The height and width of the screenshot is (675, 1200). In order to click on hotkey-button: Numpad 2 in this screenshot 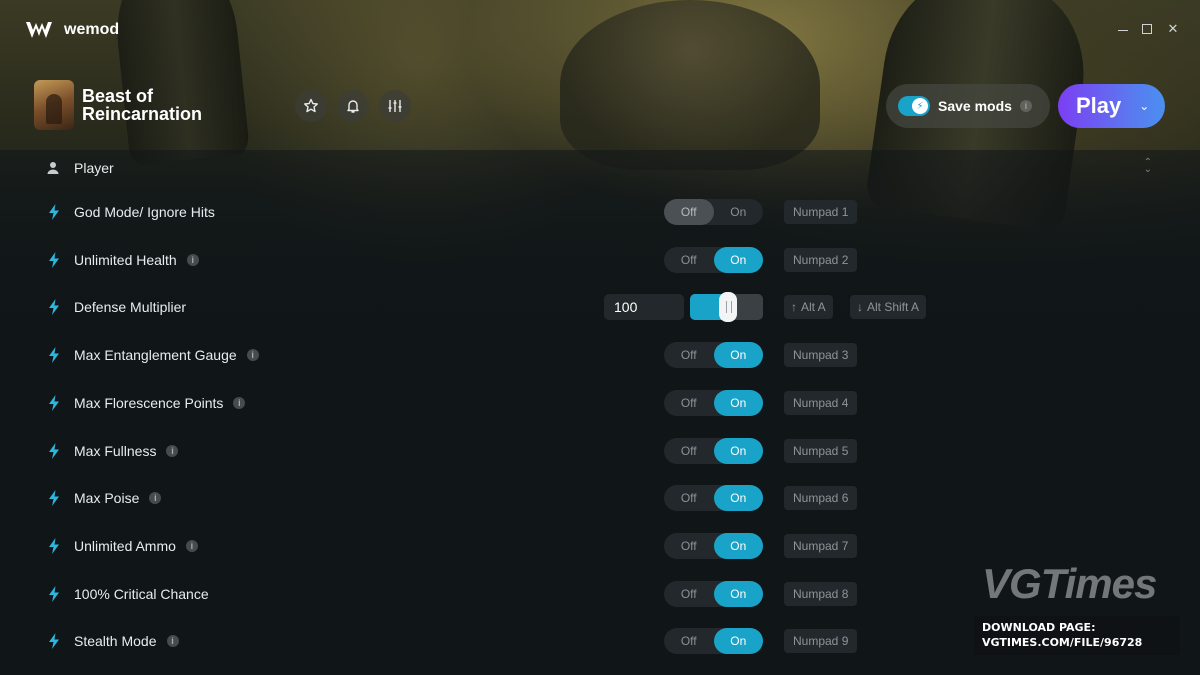, I will do `click(821, 259)`.